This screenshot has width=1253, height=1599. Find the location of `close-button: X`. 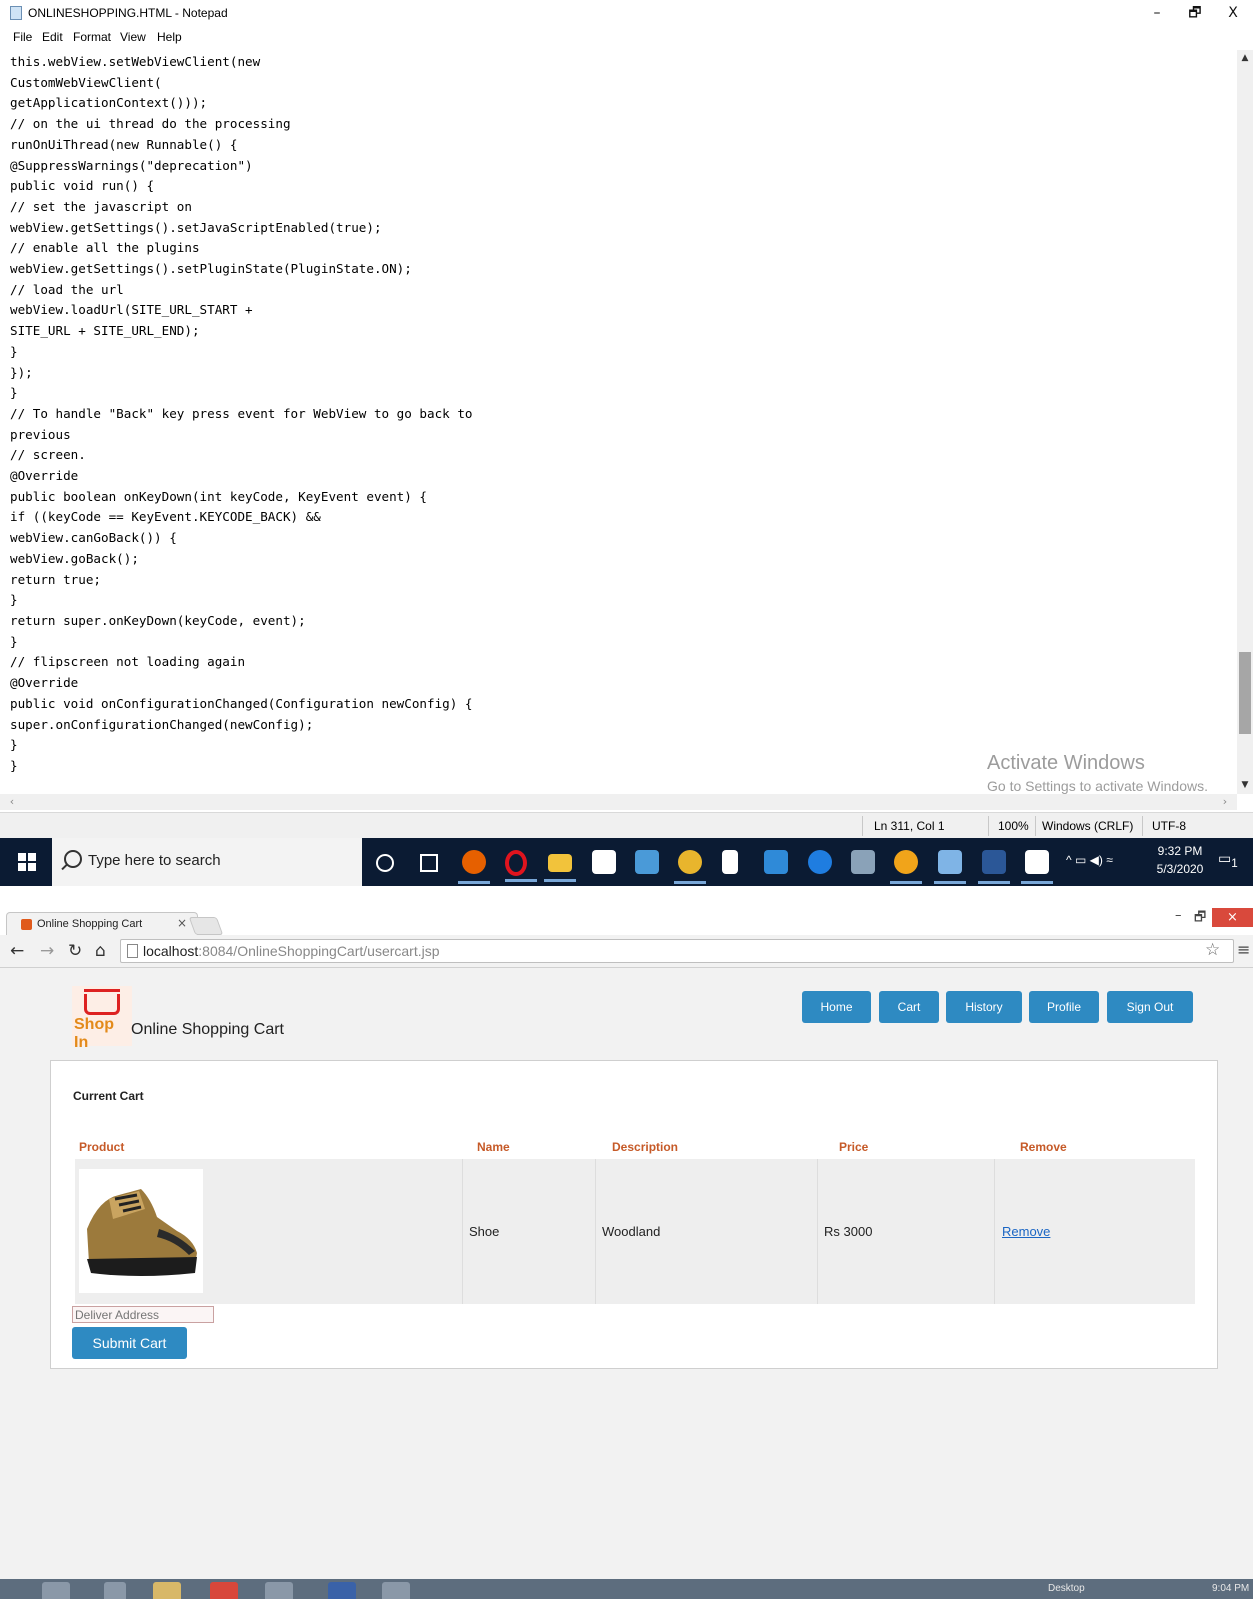

close-button: X is located at coordinates (1233, 13).